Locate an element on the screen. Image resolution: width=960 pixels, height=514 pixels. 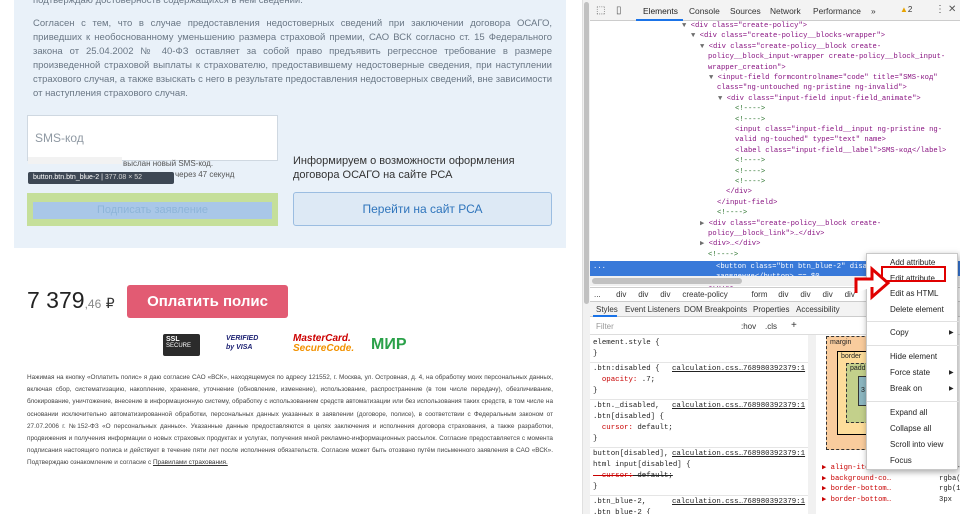
style-rule-line: opacity: .7; is located at coordinates (624, 380).